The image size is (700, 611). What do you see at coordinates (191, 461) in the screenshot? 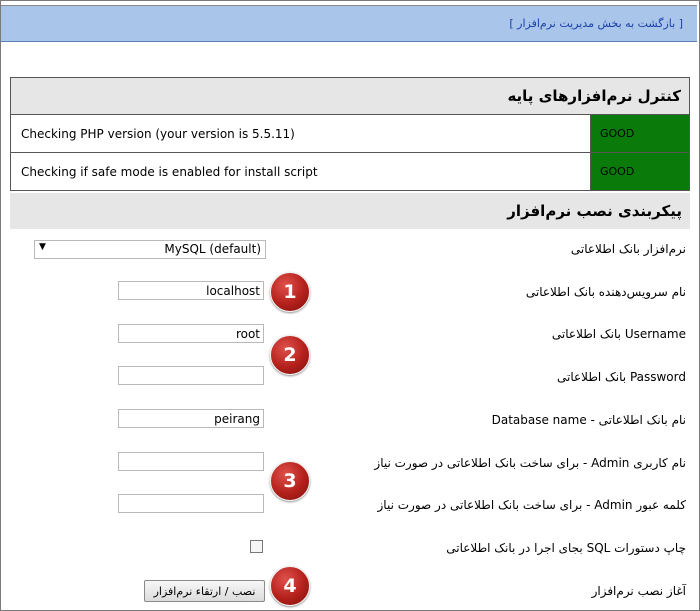
I see `admin-username-input` at bounding box center [191, 461].